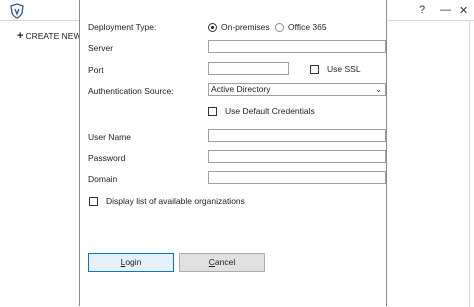 The image size is (474, 307). What do you see at coordinates (175, 201) in the screenshot?
I see `display-orgs-label: Display list of available organizations` at bounding box center [175, 201].